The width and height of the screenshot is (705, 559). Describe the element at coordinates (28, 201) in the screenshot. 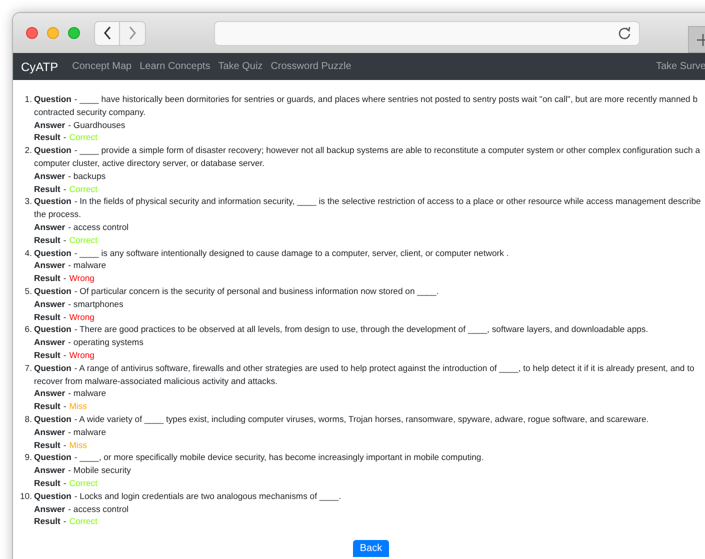

I see `item-number: 3.` at that location.